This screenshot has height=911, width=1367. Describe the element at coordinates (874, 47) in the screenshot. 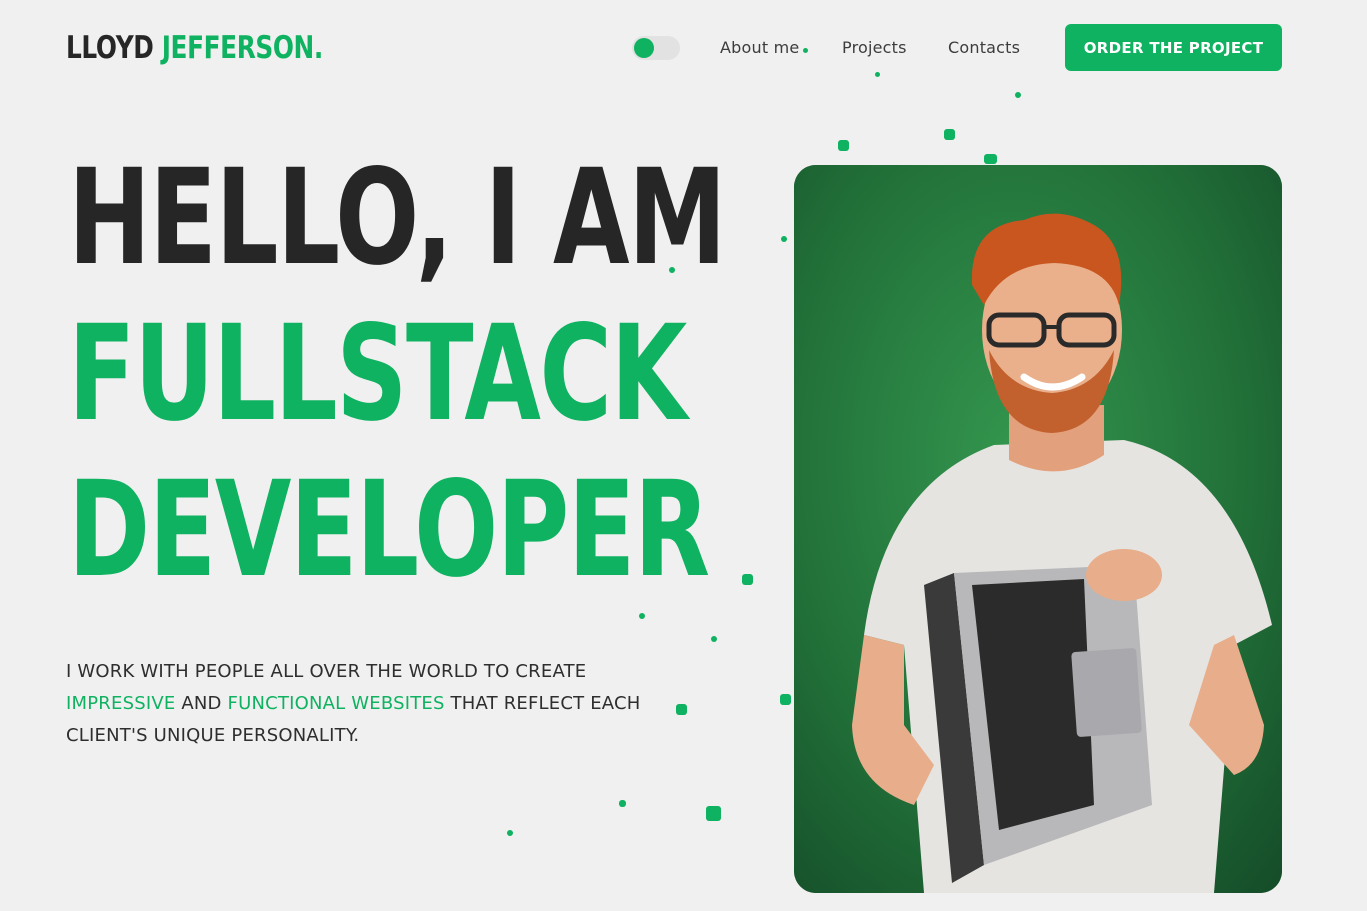

I see `nav-projects: Projects` at that location.